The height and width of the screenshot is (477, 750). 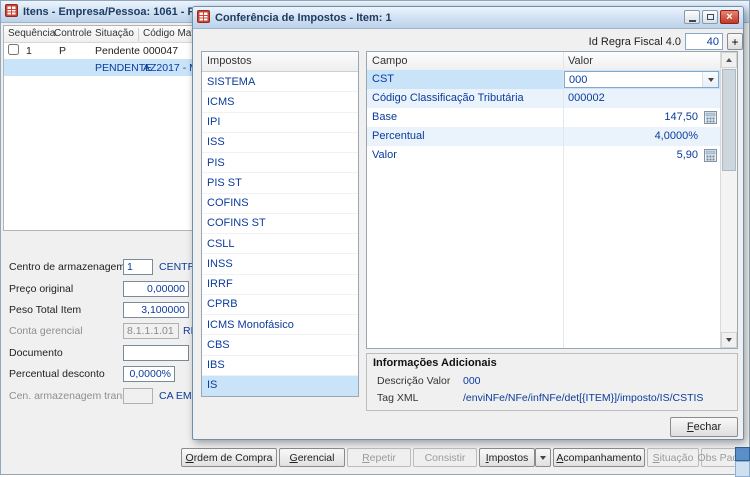 I want to click on ordem-de-compra-button: Ordem de Compra, so click(x=229, y=457).